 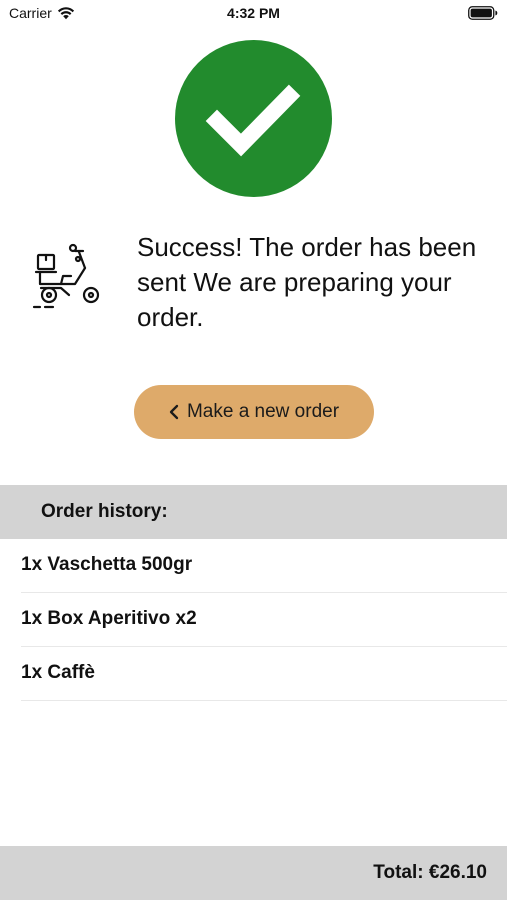 I want to click on order-history-title: Order history:, so click(x=104, y=511).